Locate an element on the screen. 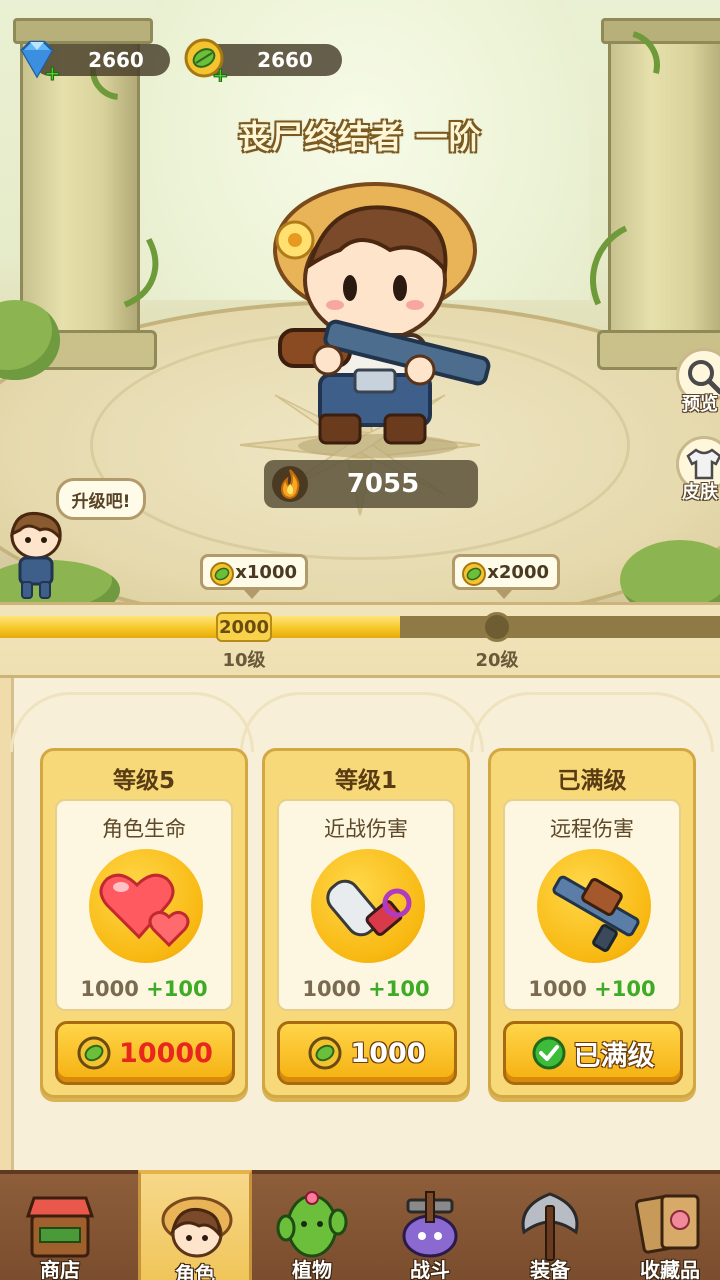 The image size is (720, 1280). level-progress-strip is located at coordinates (360, 640).